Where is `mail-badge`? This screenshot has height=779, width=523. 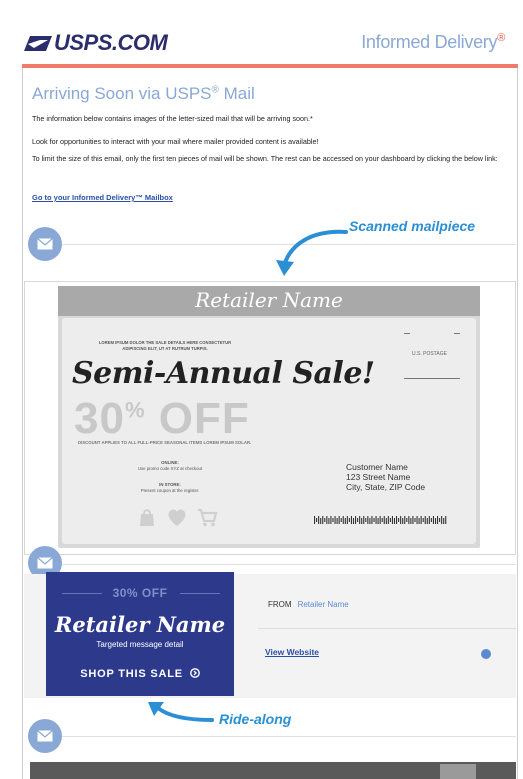 mail-badge is located at coordinates (45, 736).